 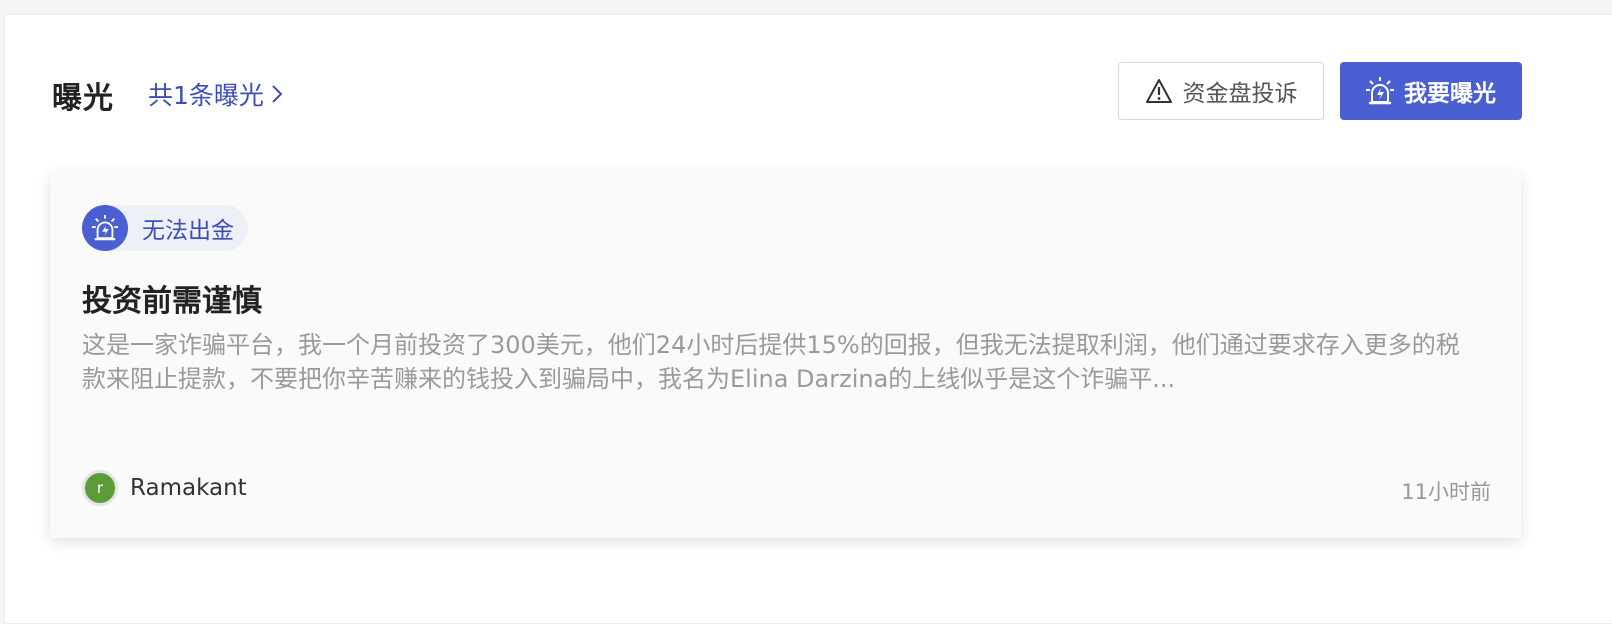 What do you see at coordinates (1446, 492) in the screenshot?
I see `post-time: 11小时前` at bounding box center [1446, 492].